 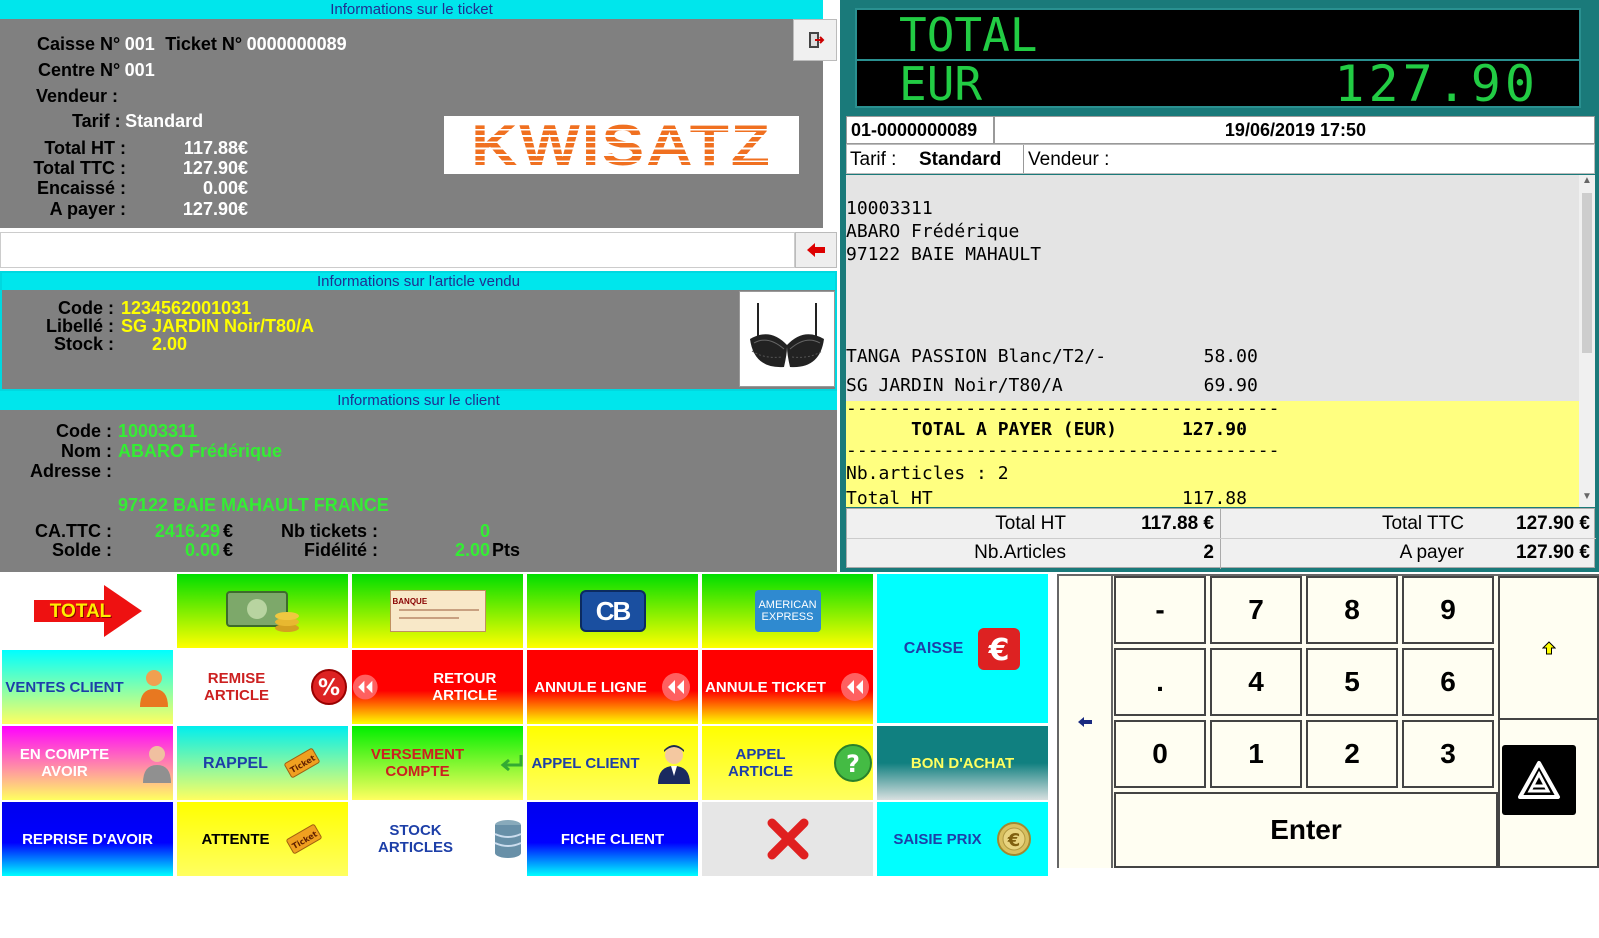 What do you see at coordinates (1587, 273) in the screenshot?
I see `scroll-thumb` at bounding box center [1587, 273].